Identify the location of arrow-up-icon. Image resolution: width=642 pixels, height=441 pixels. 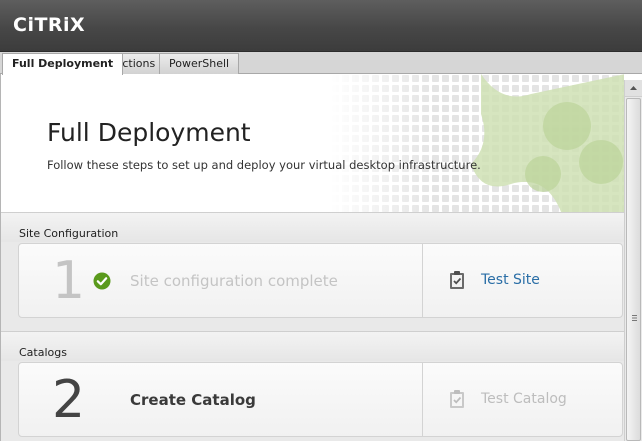
(633, 88).